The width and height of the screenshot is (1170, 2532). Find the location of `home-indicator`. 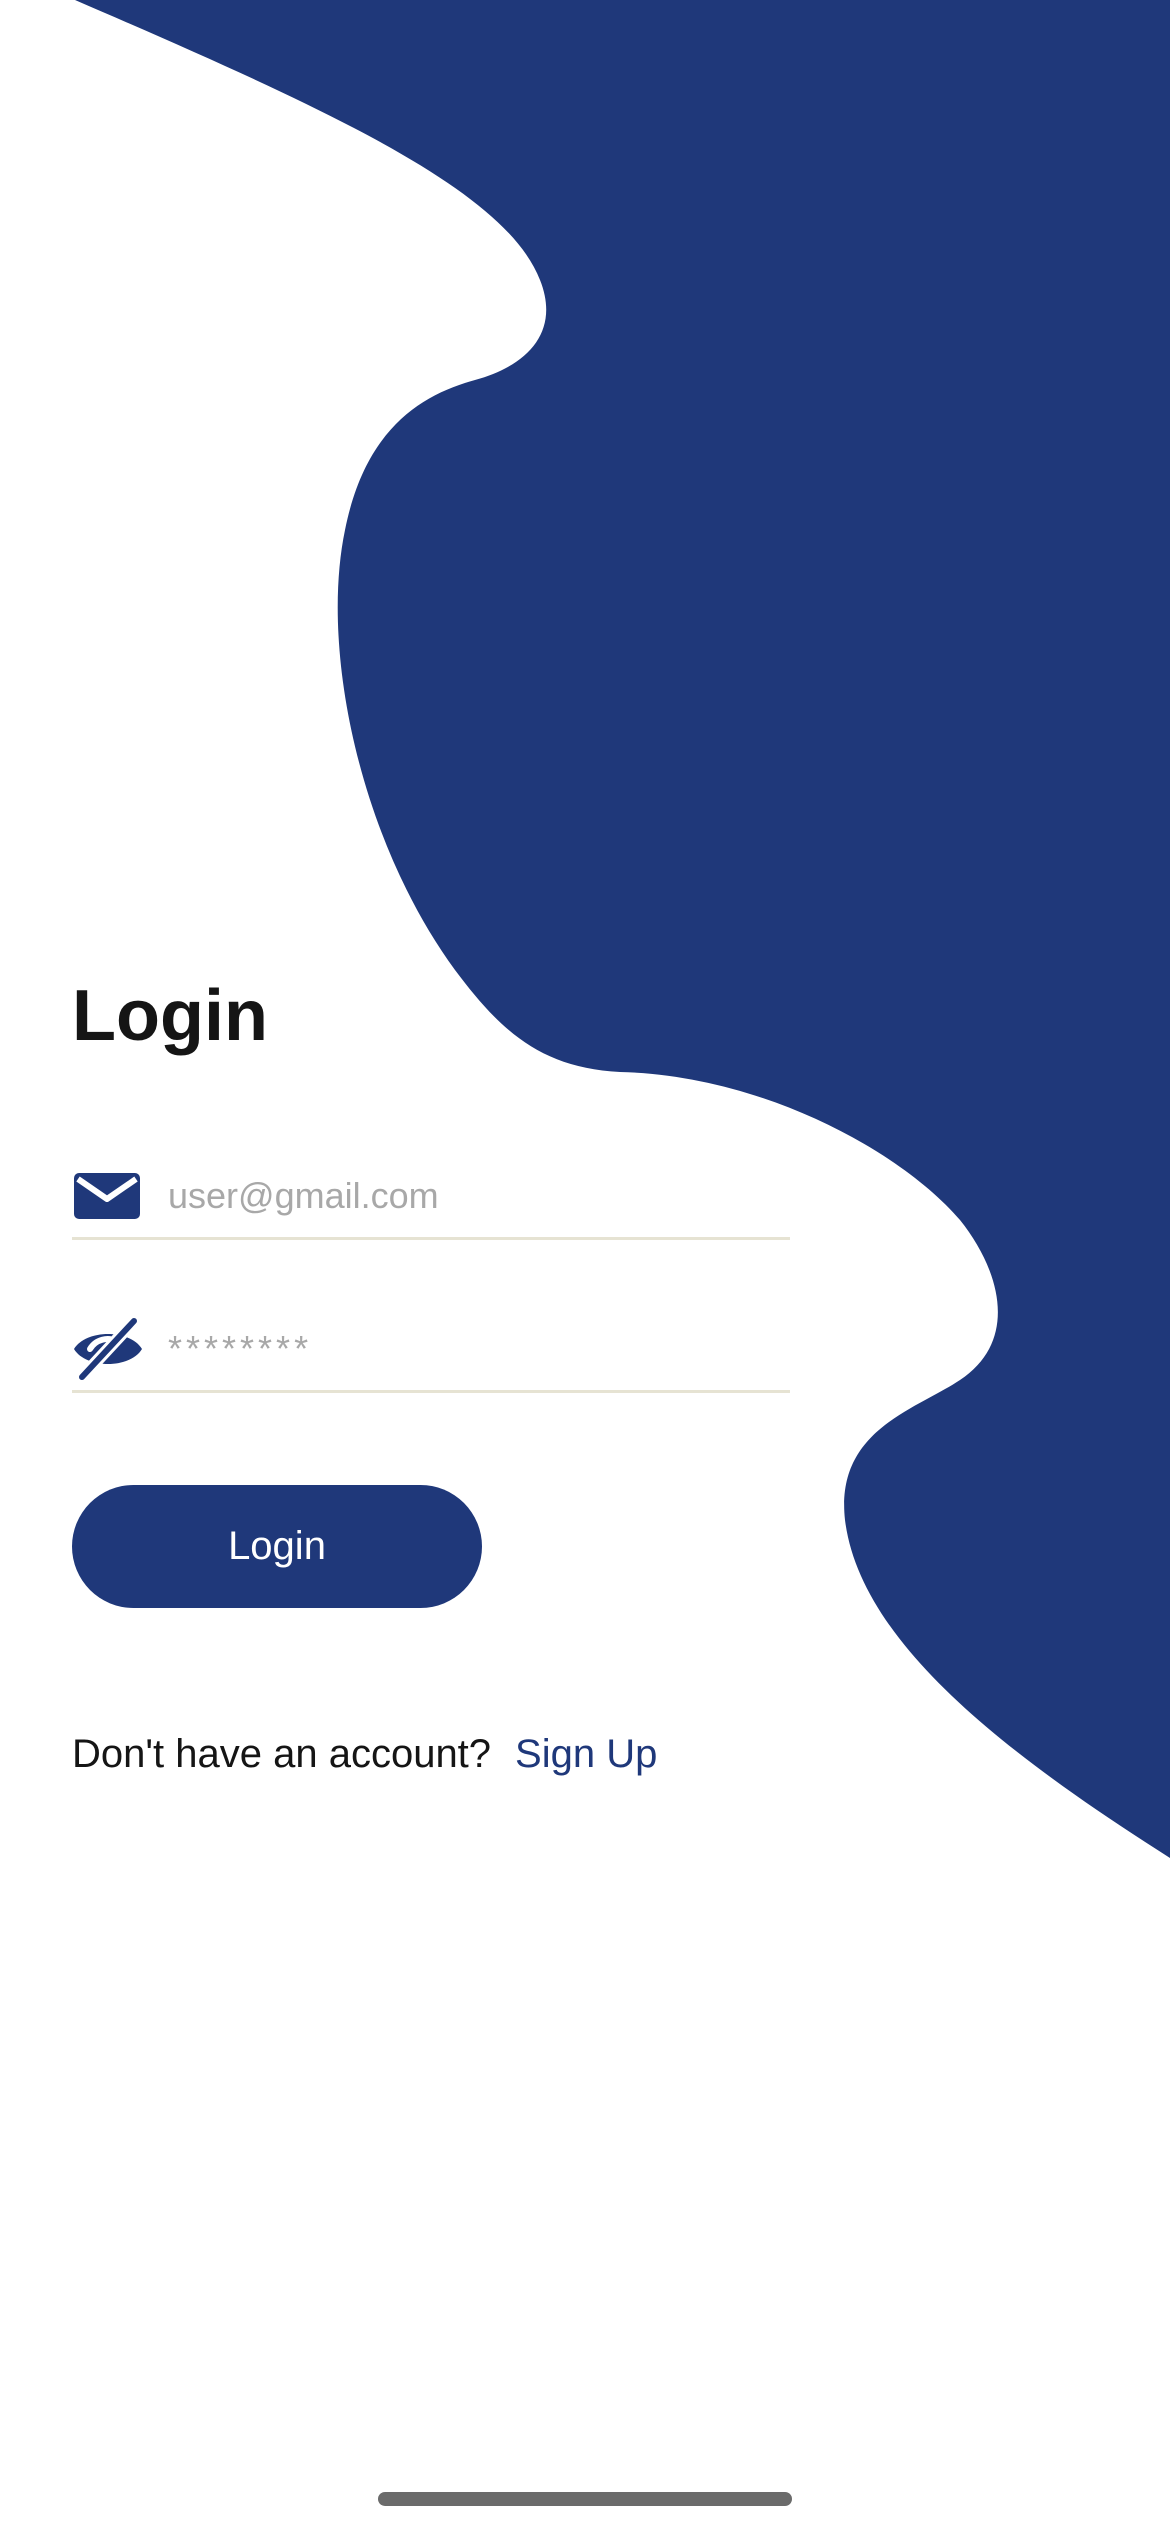

home-indicator is located at coordinates (585, 2499).